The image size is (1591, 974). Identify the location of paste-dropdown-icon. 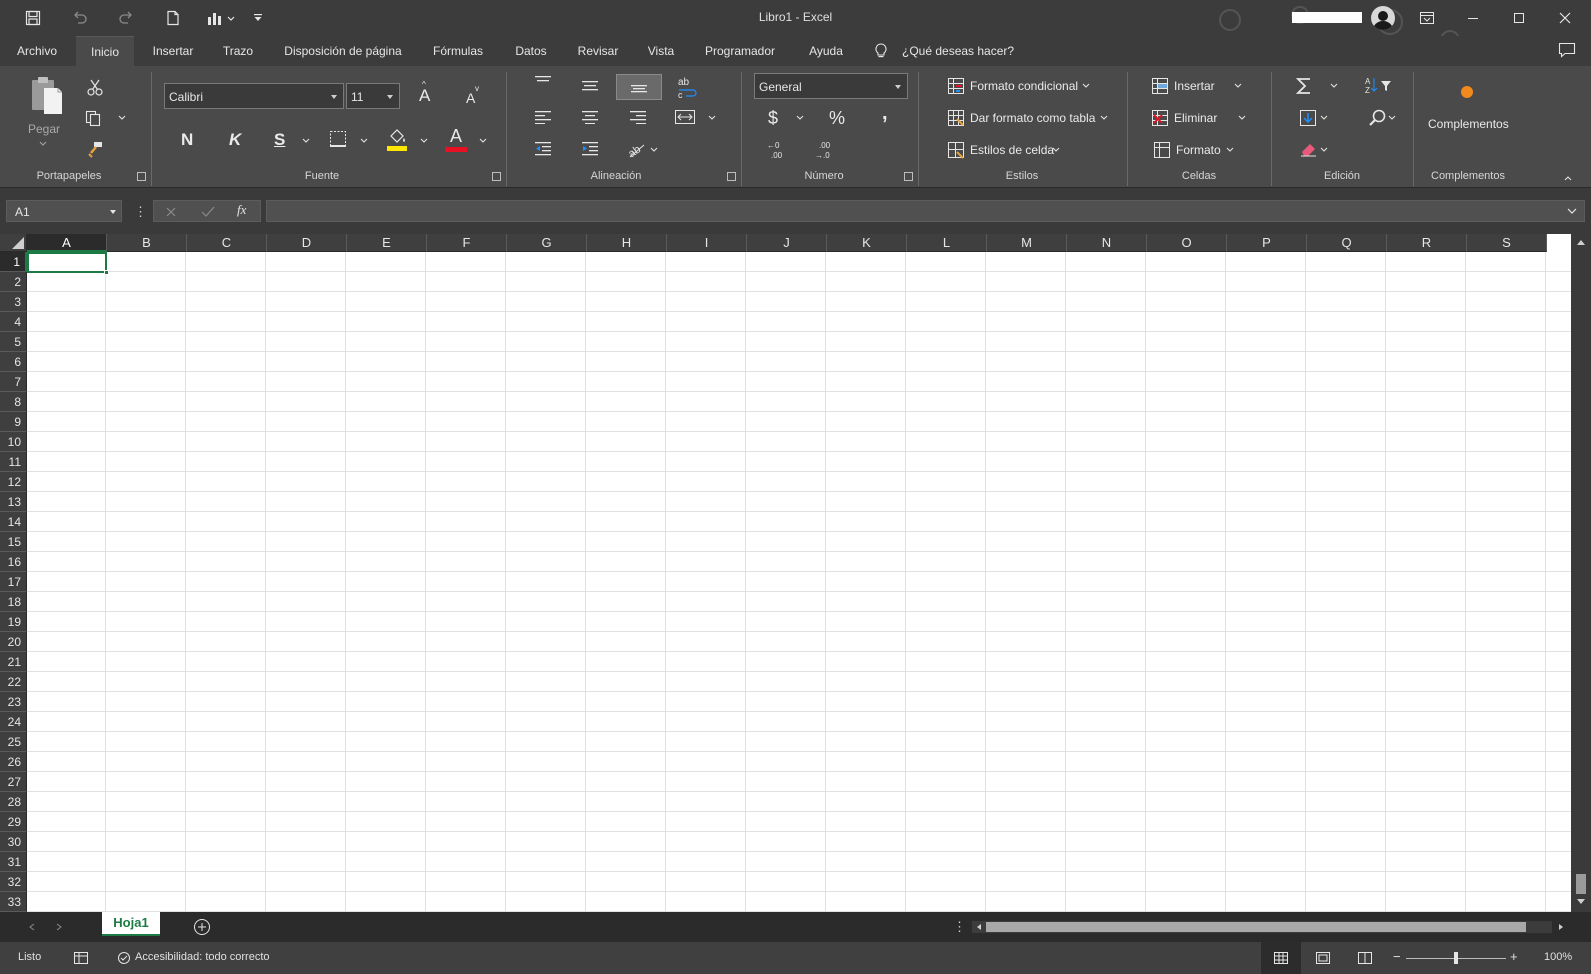
(43, 144).